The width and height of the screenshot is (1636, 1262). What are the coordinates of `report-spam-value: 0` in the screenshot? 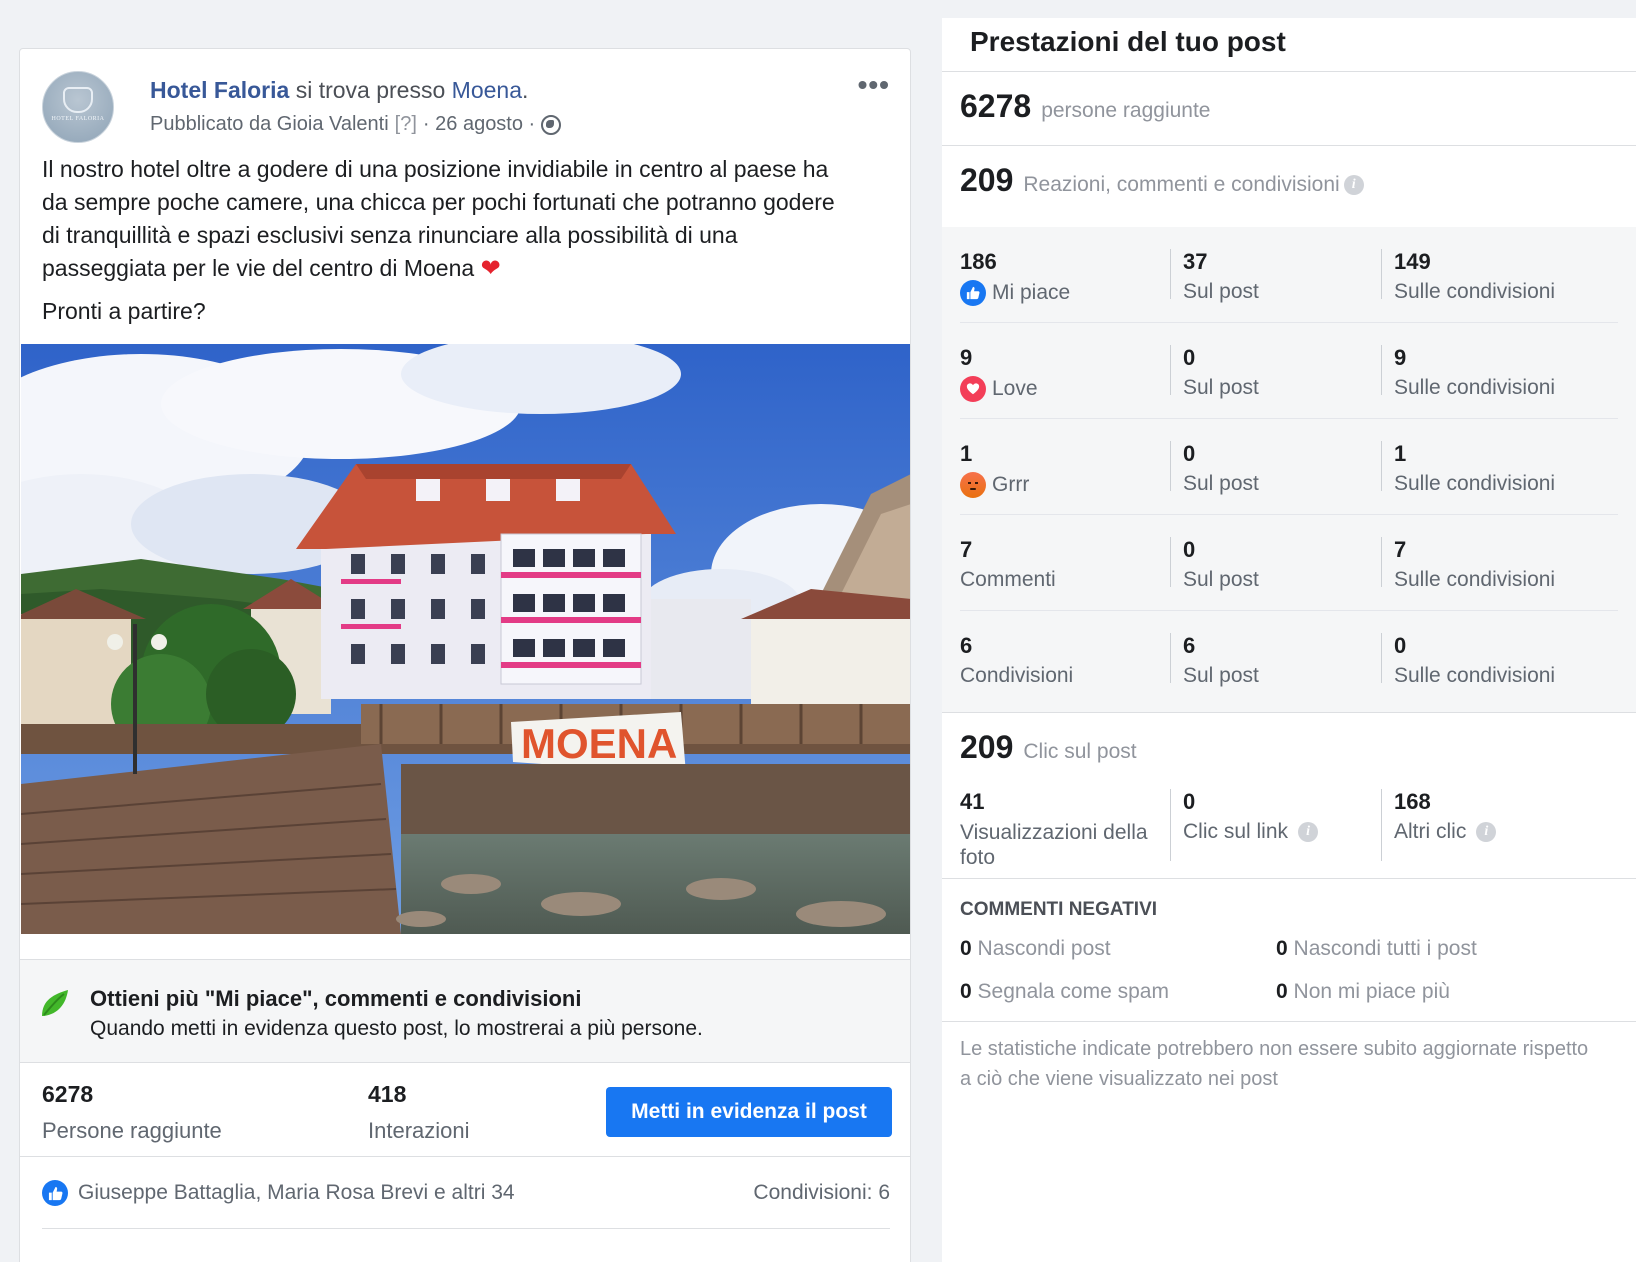 It's located at (966, 991).